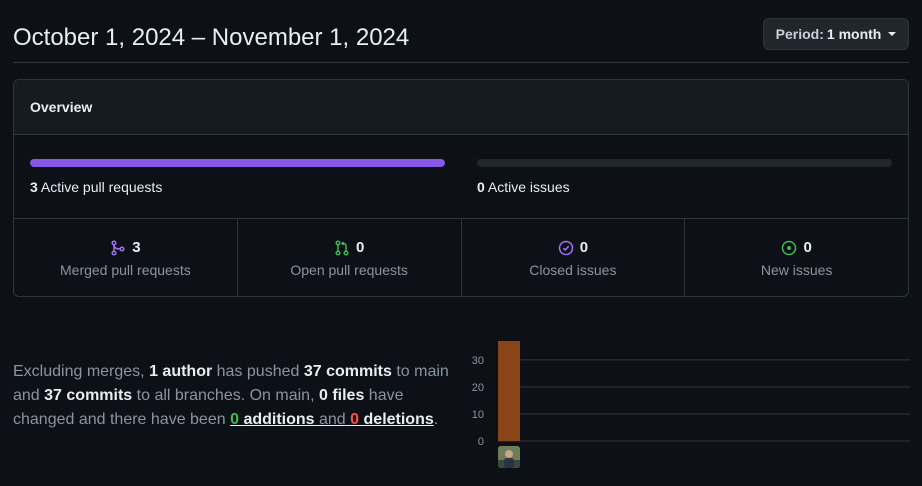 This screenshot has width=922, height=486. What do you see at coordinates (398, 419) in the screenshot?
I see `deletions-word: deletions` at bounding box center [398, 419].